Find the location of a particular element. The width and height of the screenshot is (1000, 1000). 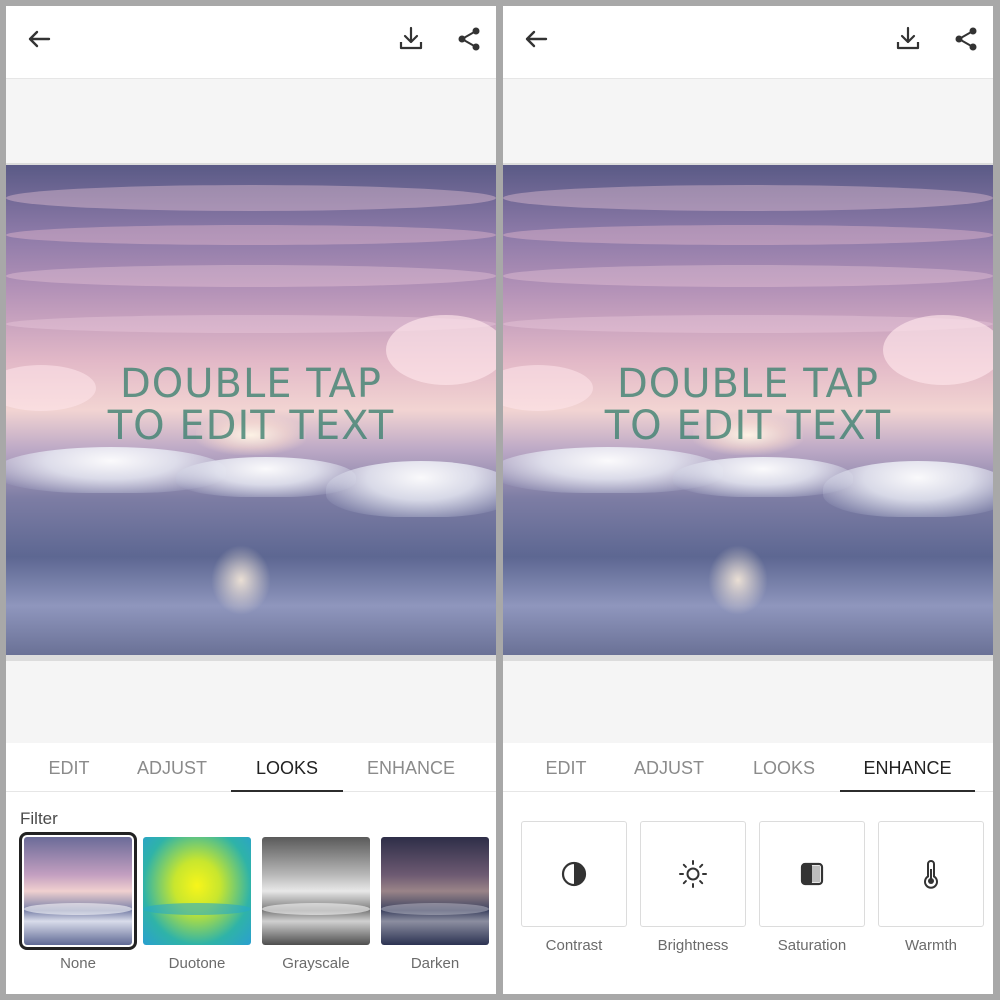

filter-label: Grayscale is located at coordinates (316, 963).